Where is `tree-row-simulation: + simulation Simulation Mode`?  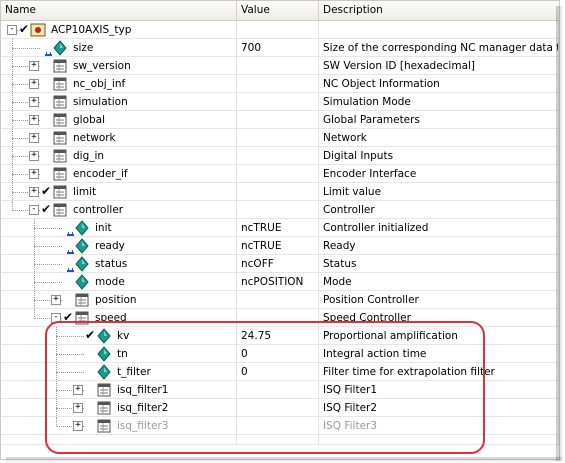 tree-row-simulation: + simulation Simulation Mode is located at coordinates (280, 102).